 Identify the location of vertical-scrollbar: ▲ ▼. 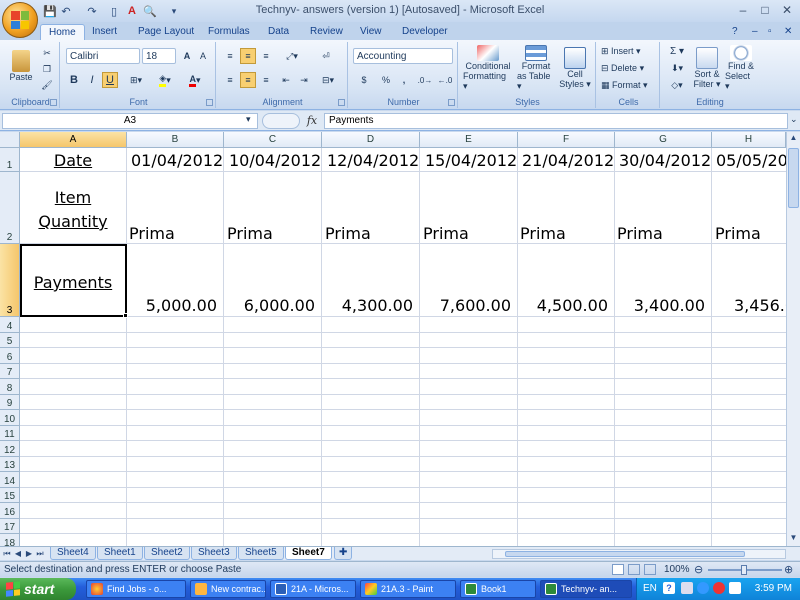
(793, 339).